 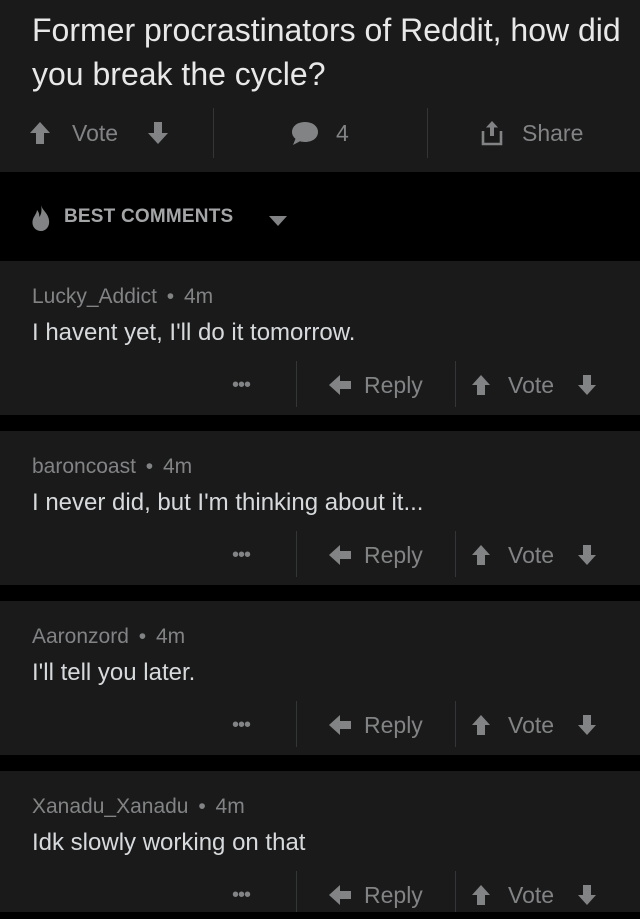 I want to click on comment-meta: Aaronzord • 4m, so click(x=108, y=637).